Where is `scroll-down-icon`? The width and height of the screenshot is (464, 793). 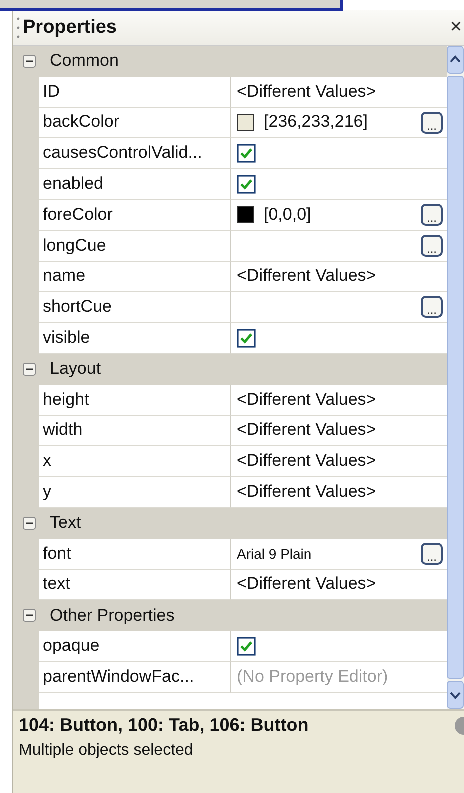
scroll-down-icon is located at coordinates (455, 695).